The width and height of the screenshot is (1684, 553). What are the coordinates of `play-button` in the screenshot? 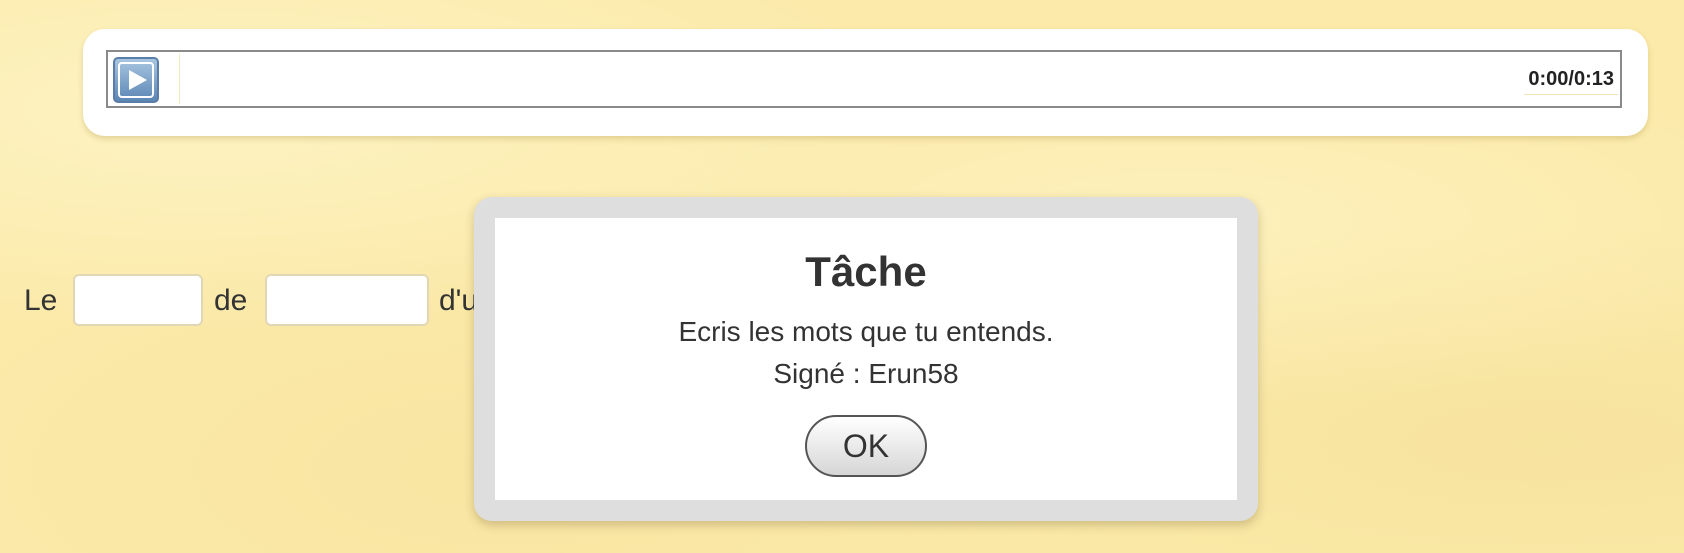 It's located at (136, 80).